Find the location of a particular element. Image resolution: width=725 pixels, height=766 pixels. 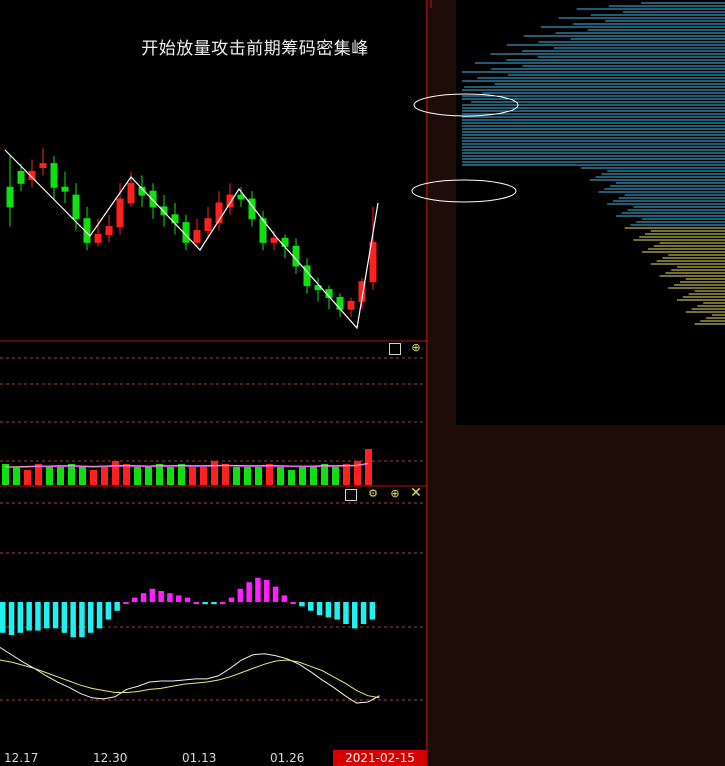

chip-marker-top is located at coordinates (440, 17).